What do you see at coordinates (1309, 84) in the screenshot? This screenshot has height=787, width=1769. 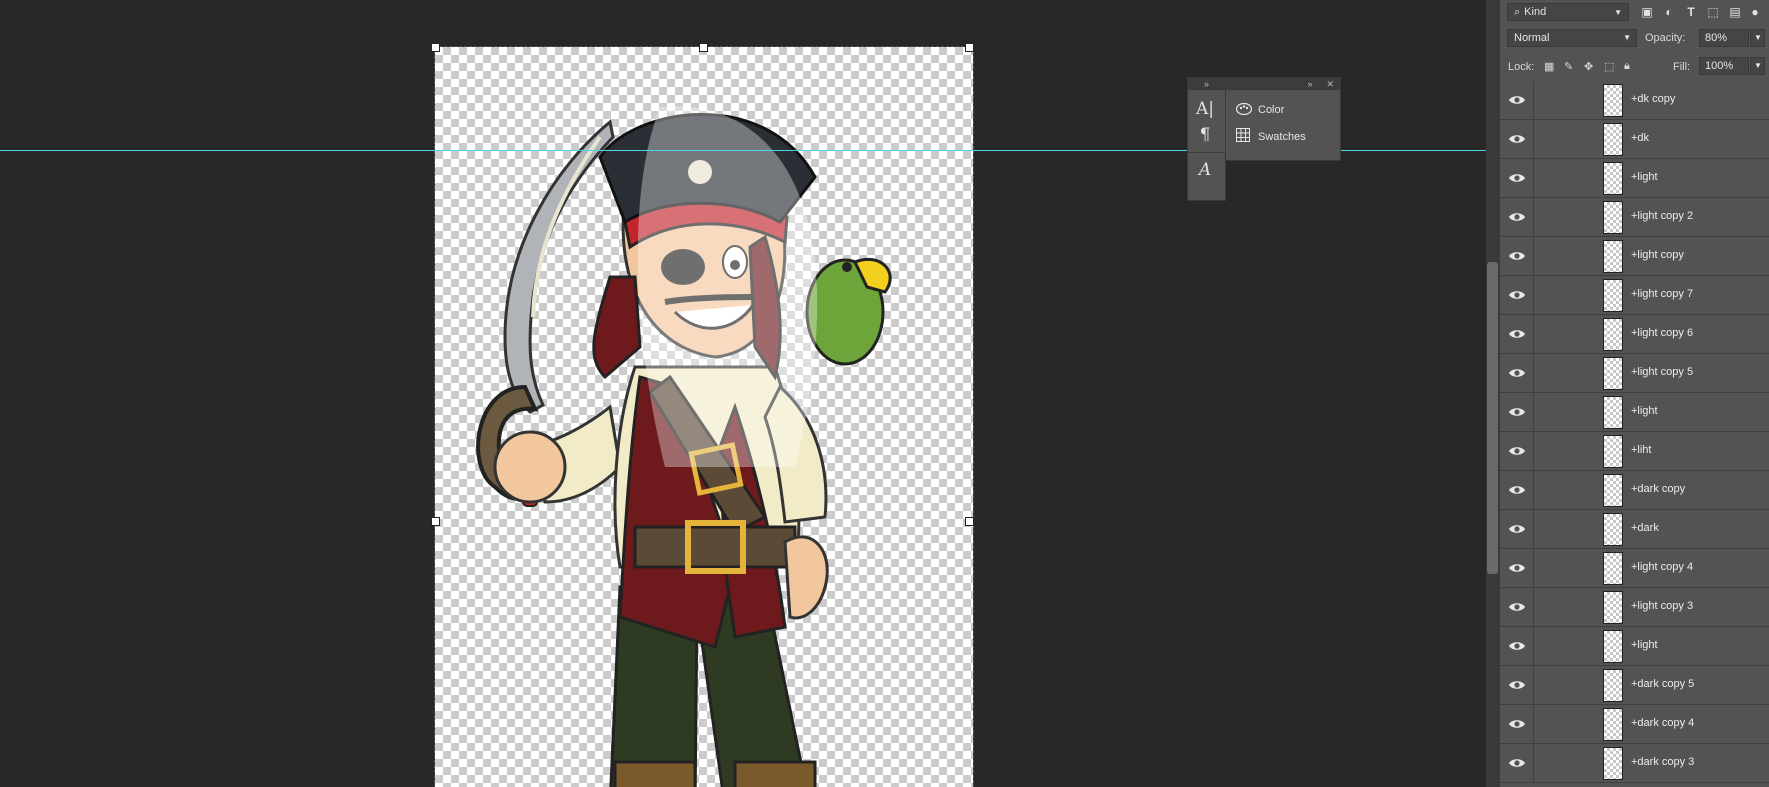 I see `panel-collapse-icon: »` at bounding box center [1309, 84].